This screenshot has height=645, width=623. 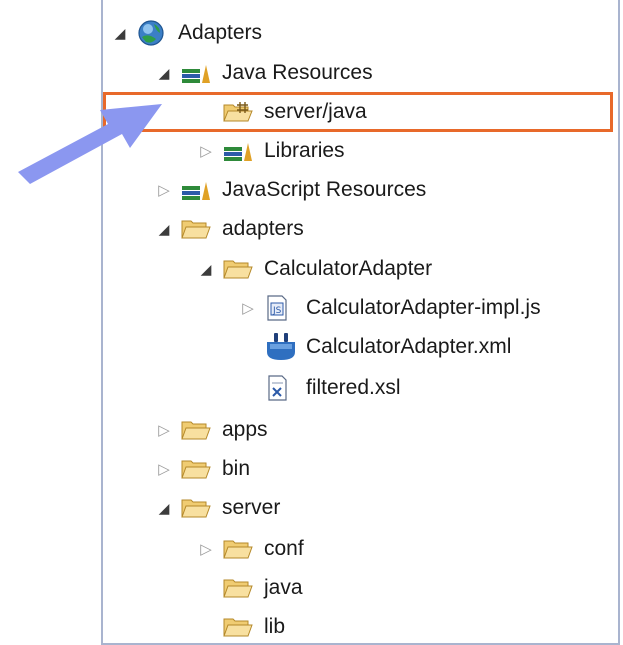 What do you see at coordinates (282, 388) in the screenshot?
I see `xsl-file-icon` at bounding box center [282, 388].